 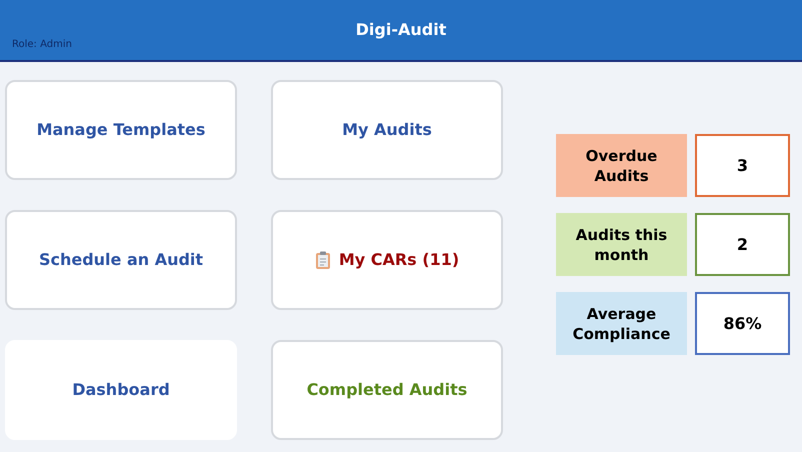 I want to click on clipboard-icon, so click(x=322, y=260).